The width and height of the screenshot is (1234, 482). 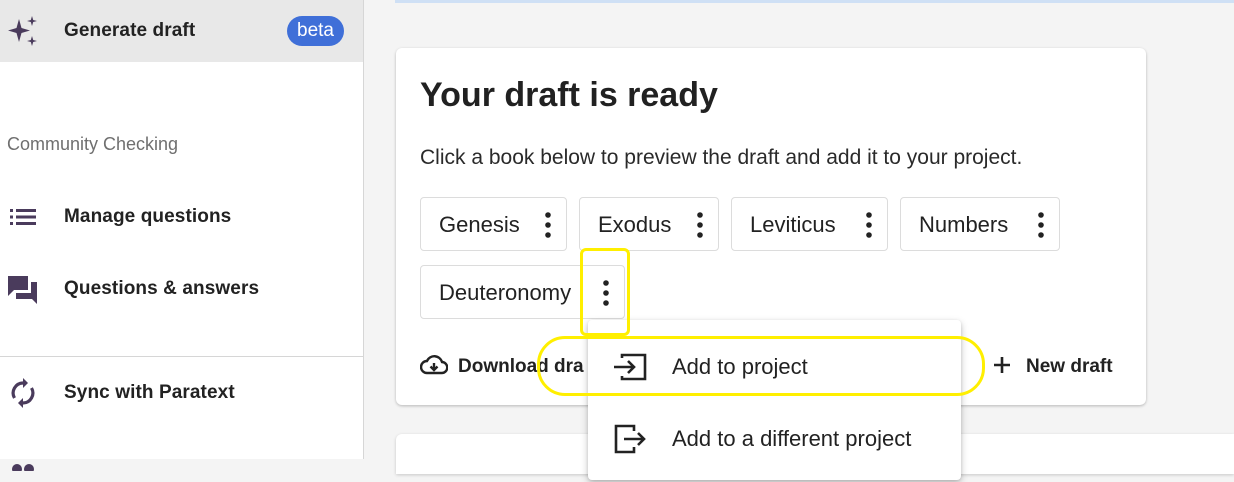 I want to click on nav-sync-paratext: Sync with Paratext, so click(x=181, y=393).